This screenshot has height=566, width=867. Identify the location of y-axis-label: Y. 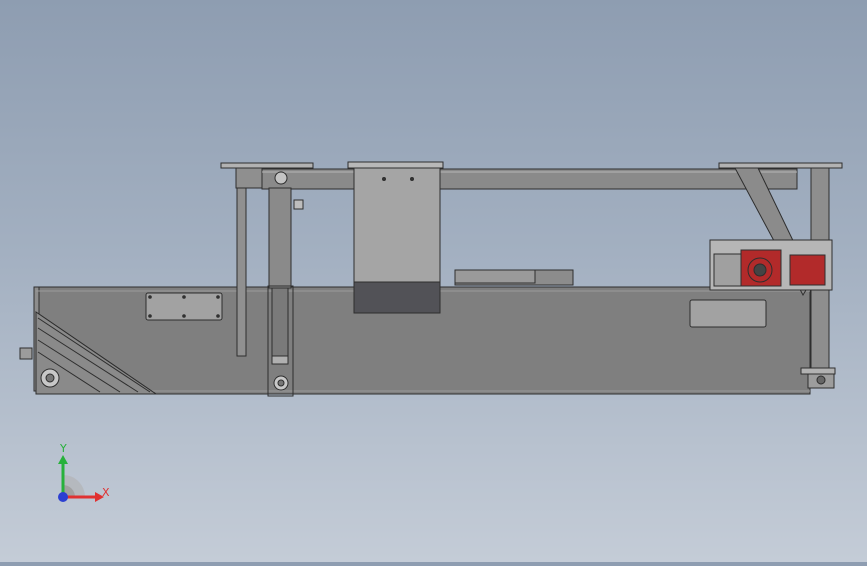
(63, 448).